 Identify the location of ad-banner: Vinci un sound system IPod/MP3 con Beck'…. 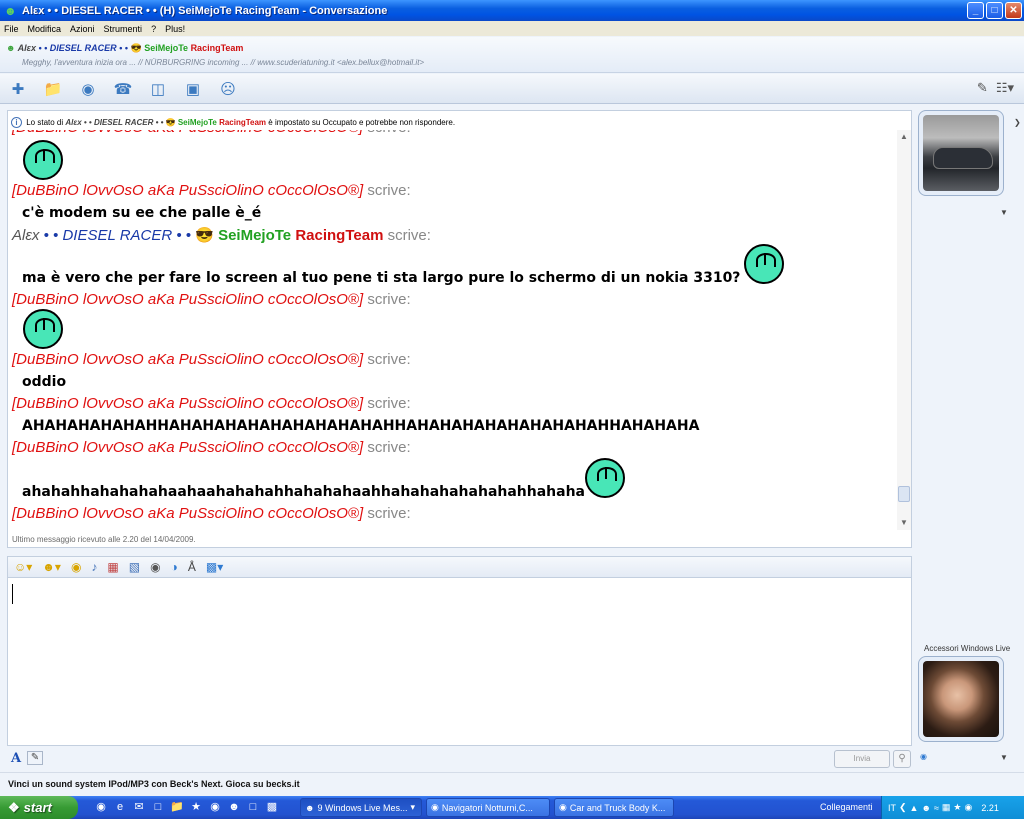
(512, 784).